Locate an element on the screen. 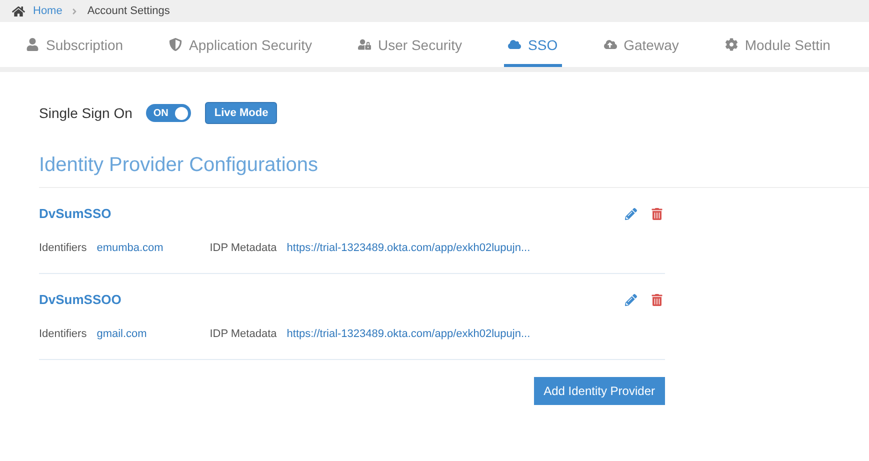 This screenshot has height=461, width=869. tab: Gateway is located at coordinates (641, 44).